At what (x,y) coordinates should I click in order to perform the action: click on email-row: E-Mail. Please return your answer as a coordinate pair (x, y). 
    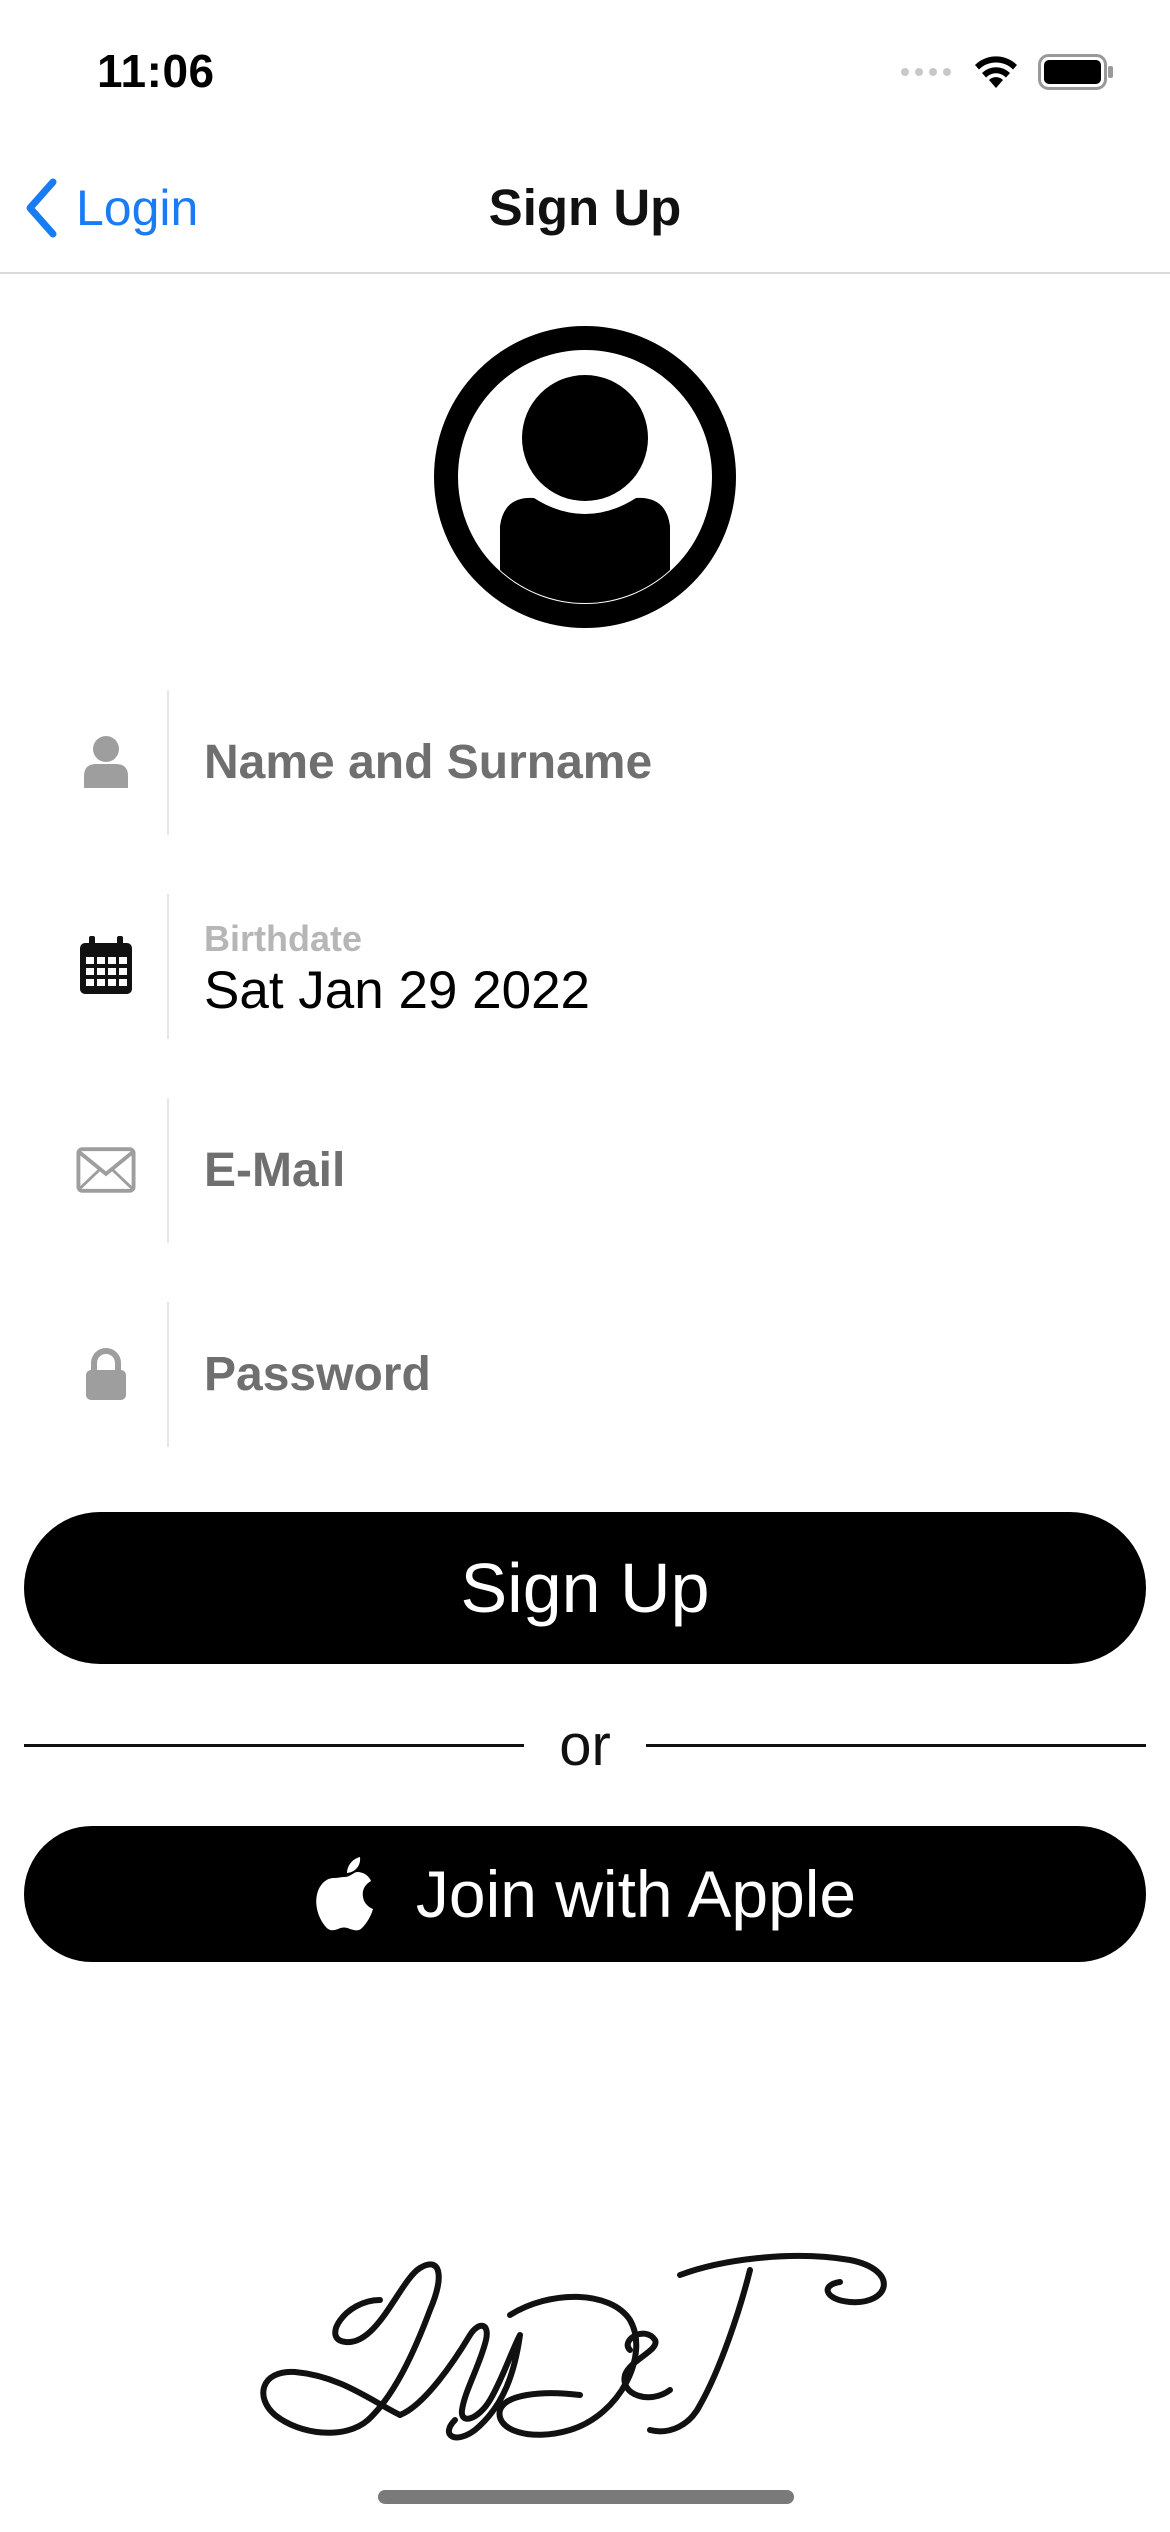
    Looking at the image, I should click on (585, 1170).